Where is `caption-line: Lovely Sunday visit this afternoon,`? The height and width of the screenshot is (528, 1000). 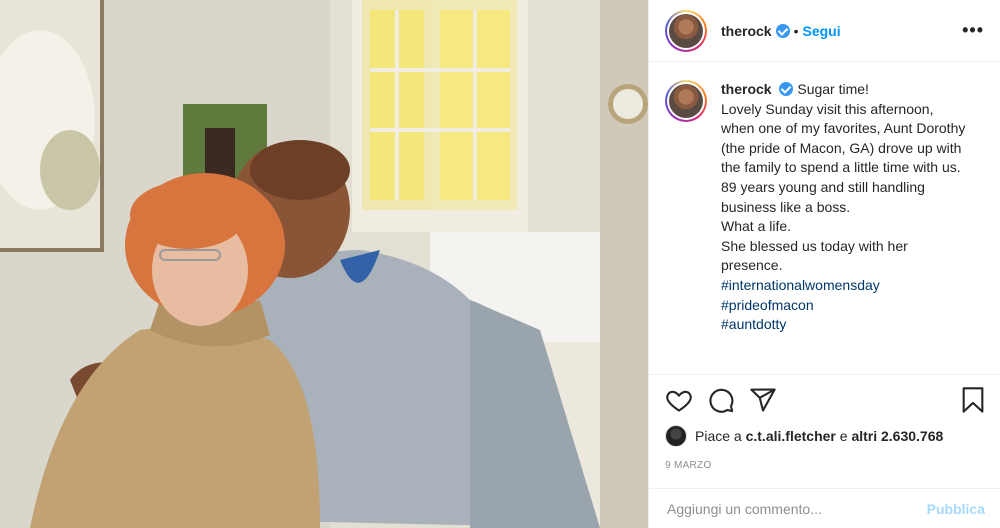 caption-line: Lovely Sunday visit this afternoon, is located at coordinates (827, 108).